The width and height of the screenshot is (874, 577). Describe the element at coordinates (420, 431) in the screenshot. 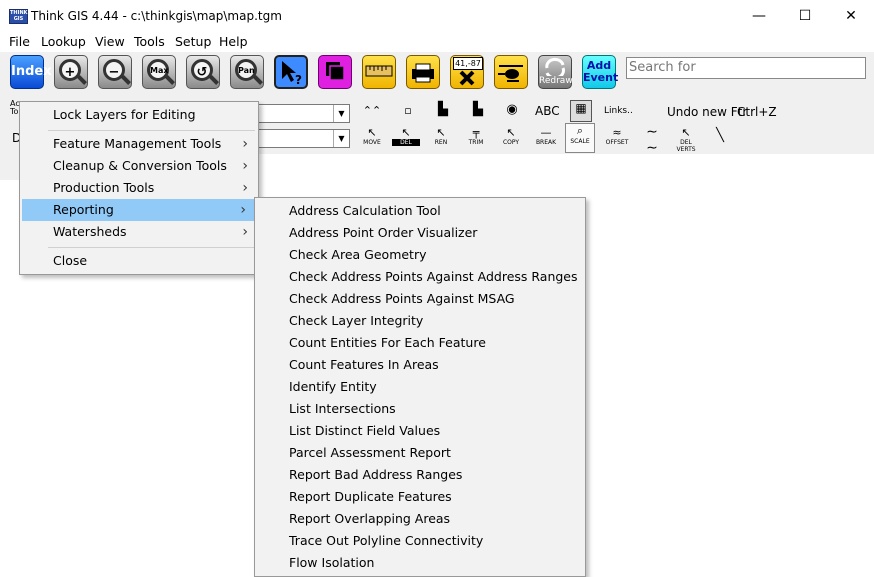

I see `report-item: List Distinct Field Values` at that location.